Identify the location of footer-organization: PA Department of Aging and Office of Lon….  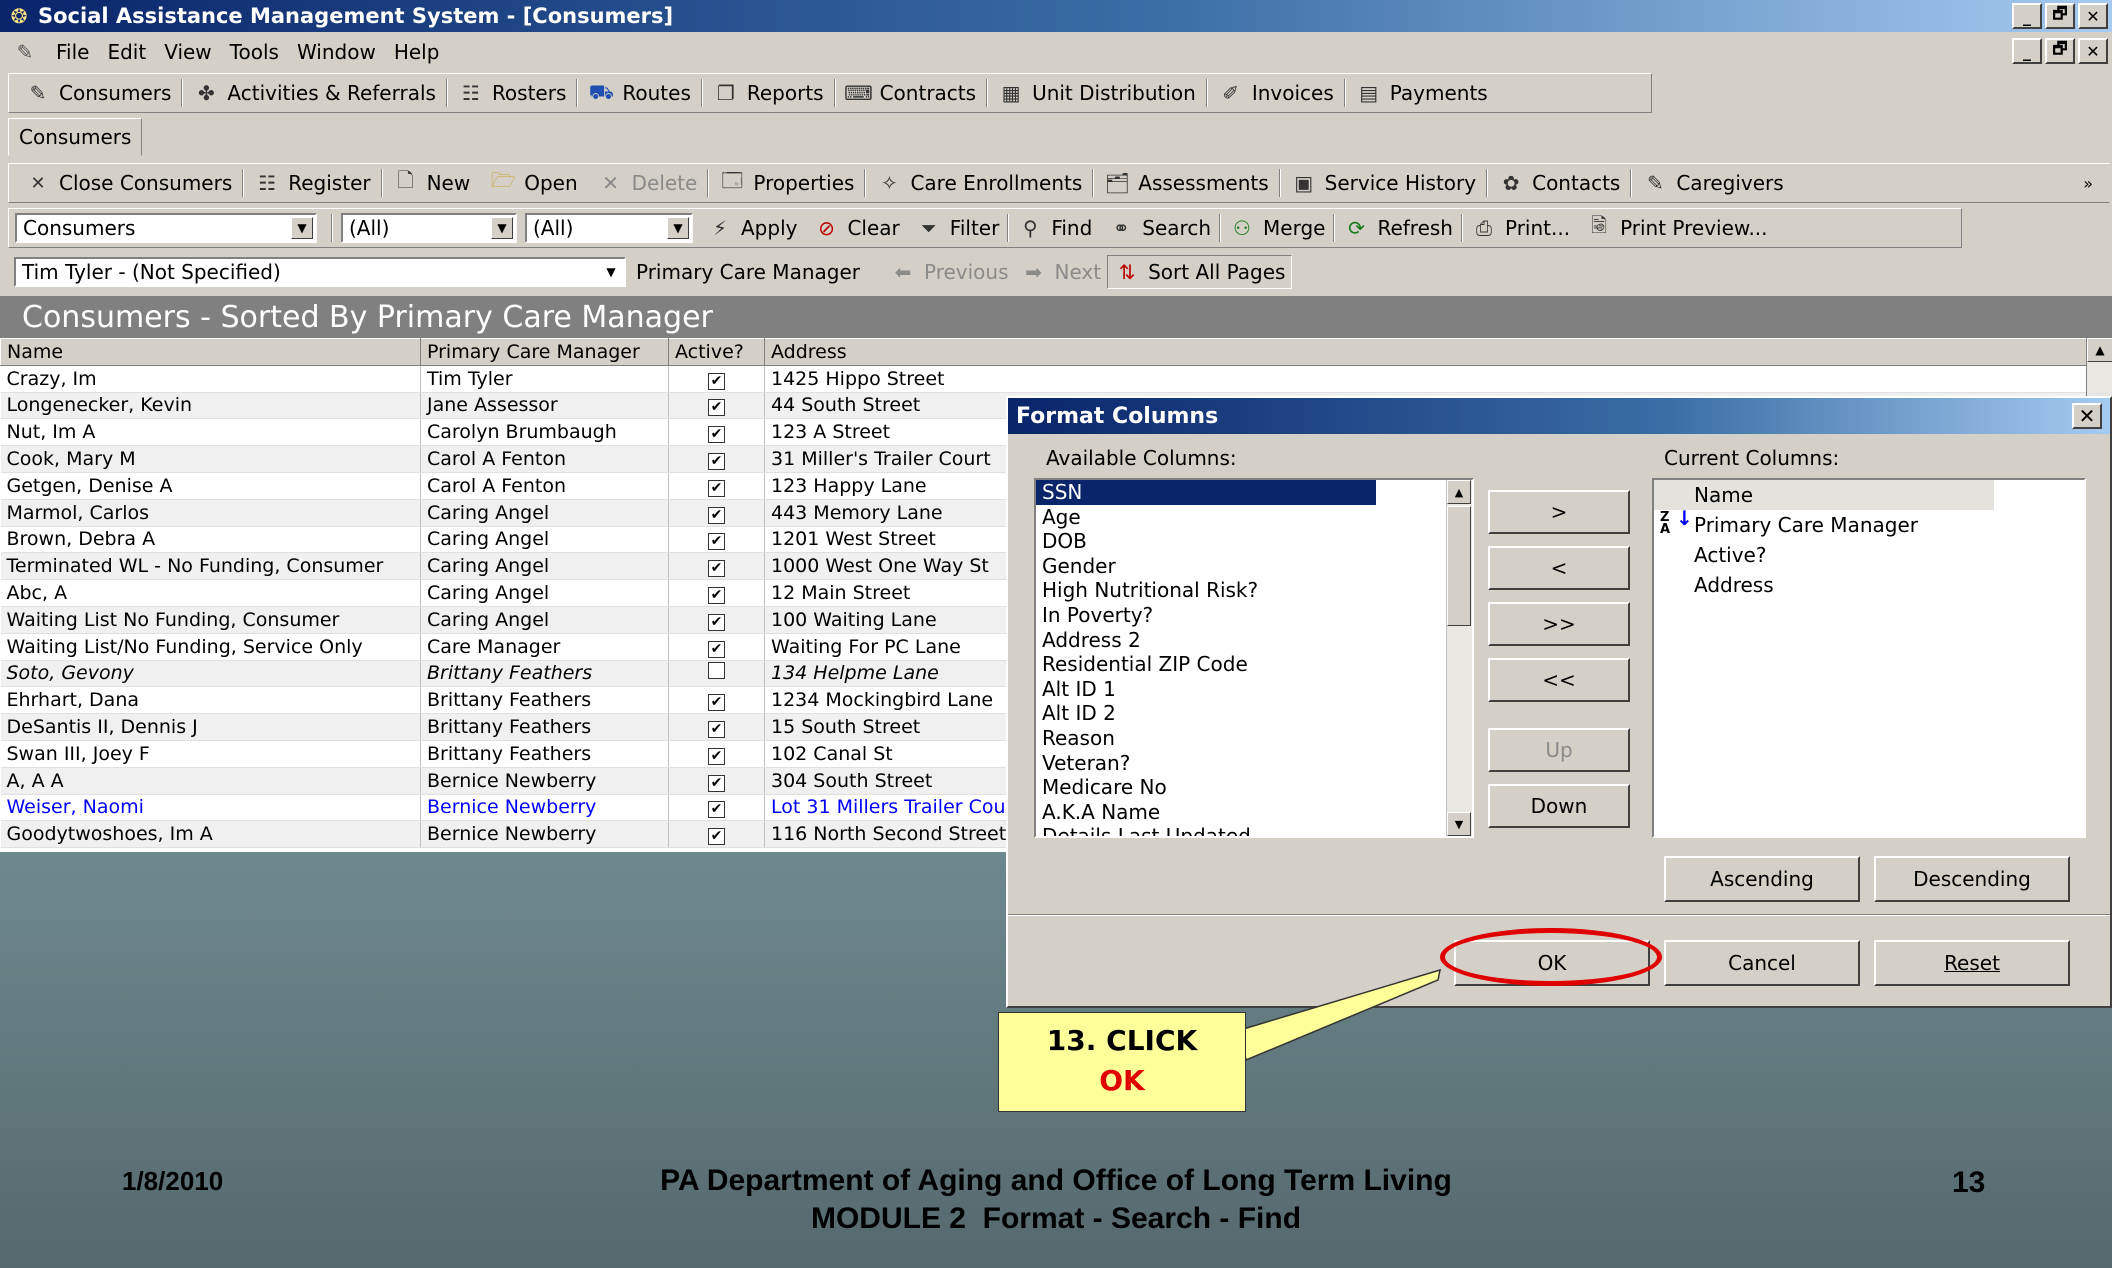
(1056, 1180).